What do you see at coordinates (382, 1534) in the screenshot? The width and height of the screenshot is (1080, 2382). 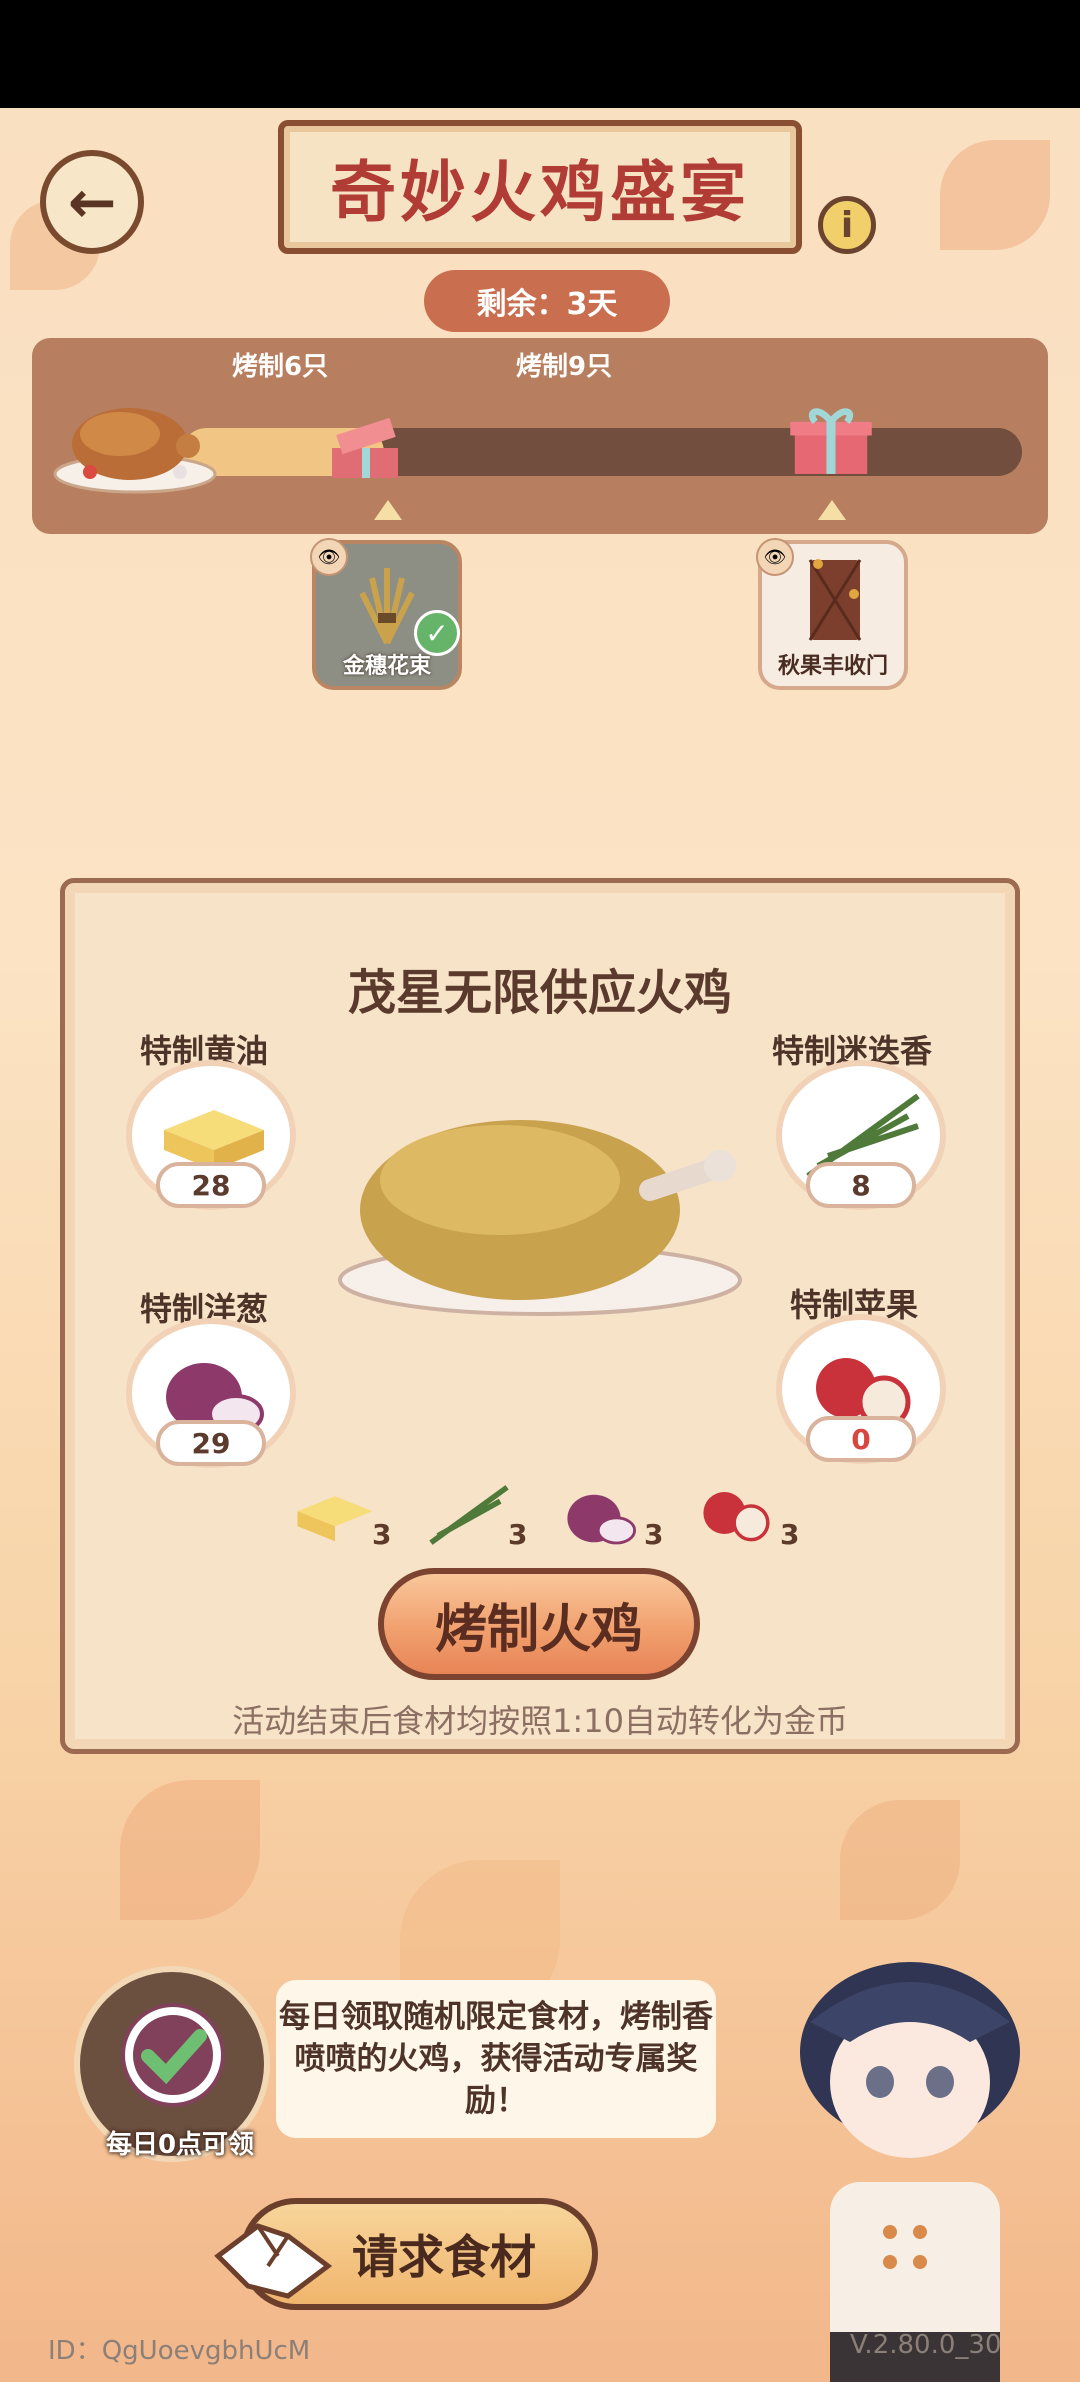 I see `butter-cost: 3` at bounding box center [382, 1534].